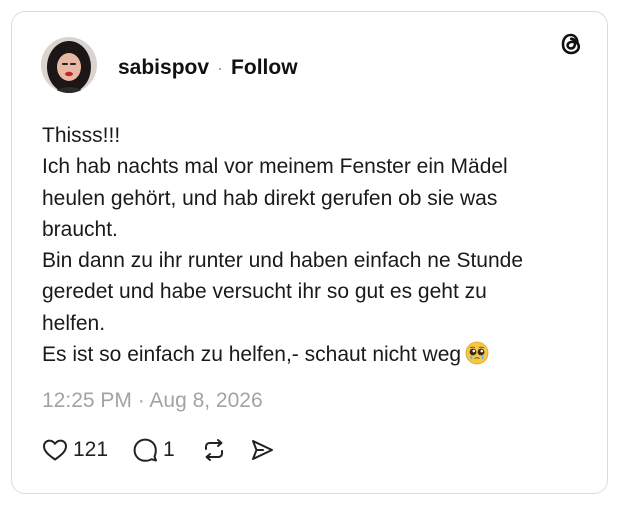 The image size is (620, 506). What do you see at coordinates (163, 68) in the screenshot?
I see `username: sabispov` at bounding box center [163, 68].